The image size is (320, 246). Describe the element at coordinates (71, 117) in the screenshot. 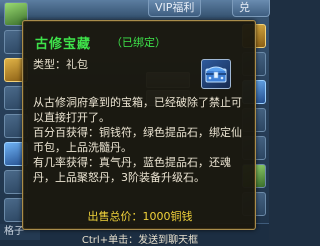

I see `description-line: 以直接打开了。` at that location.